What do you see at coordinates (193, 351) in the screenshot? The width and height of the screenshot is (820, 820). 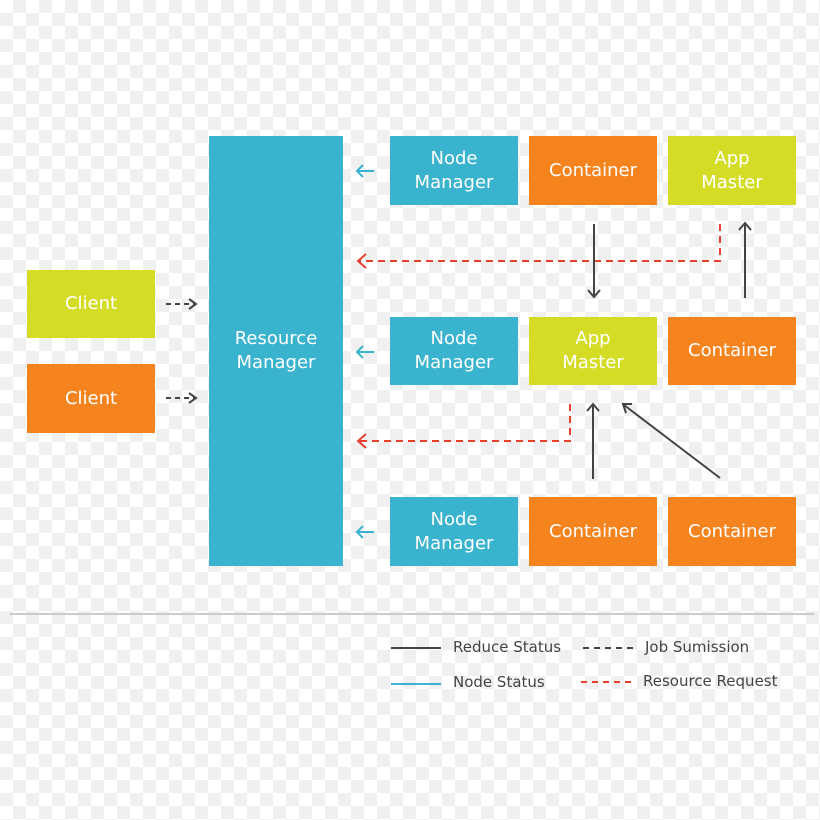 I see `arrowheads` at bounding box center [193, 351].